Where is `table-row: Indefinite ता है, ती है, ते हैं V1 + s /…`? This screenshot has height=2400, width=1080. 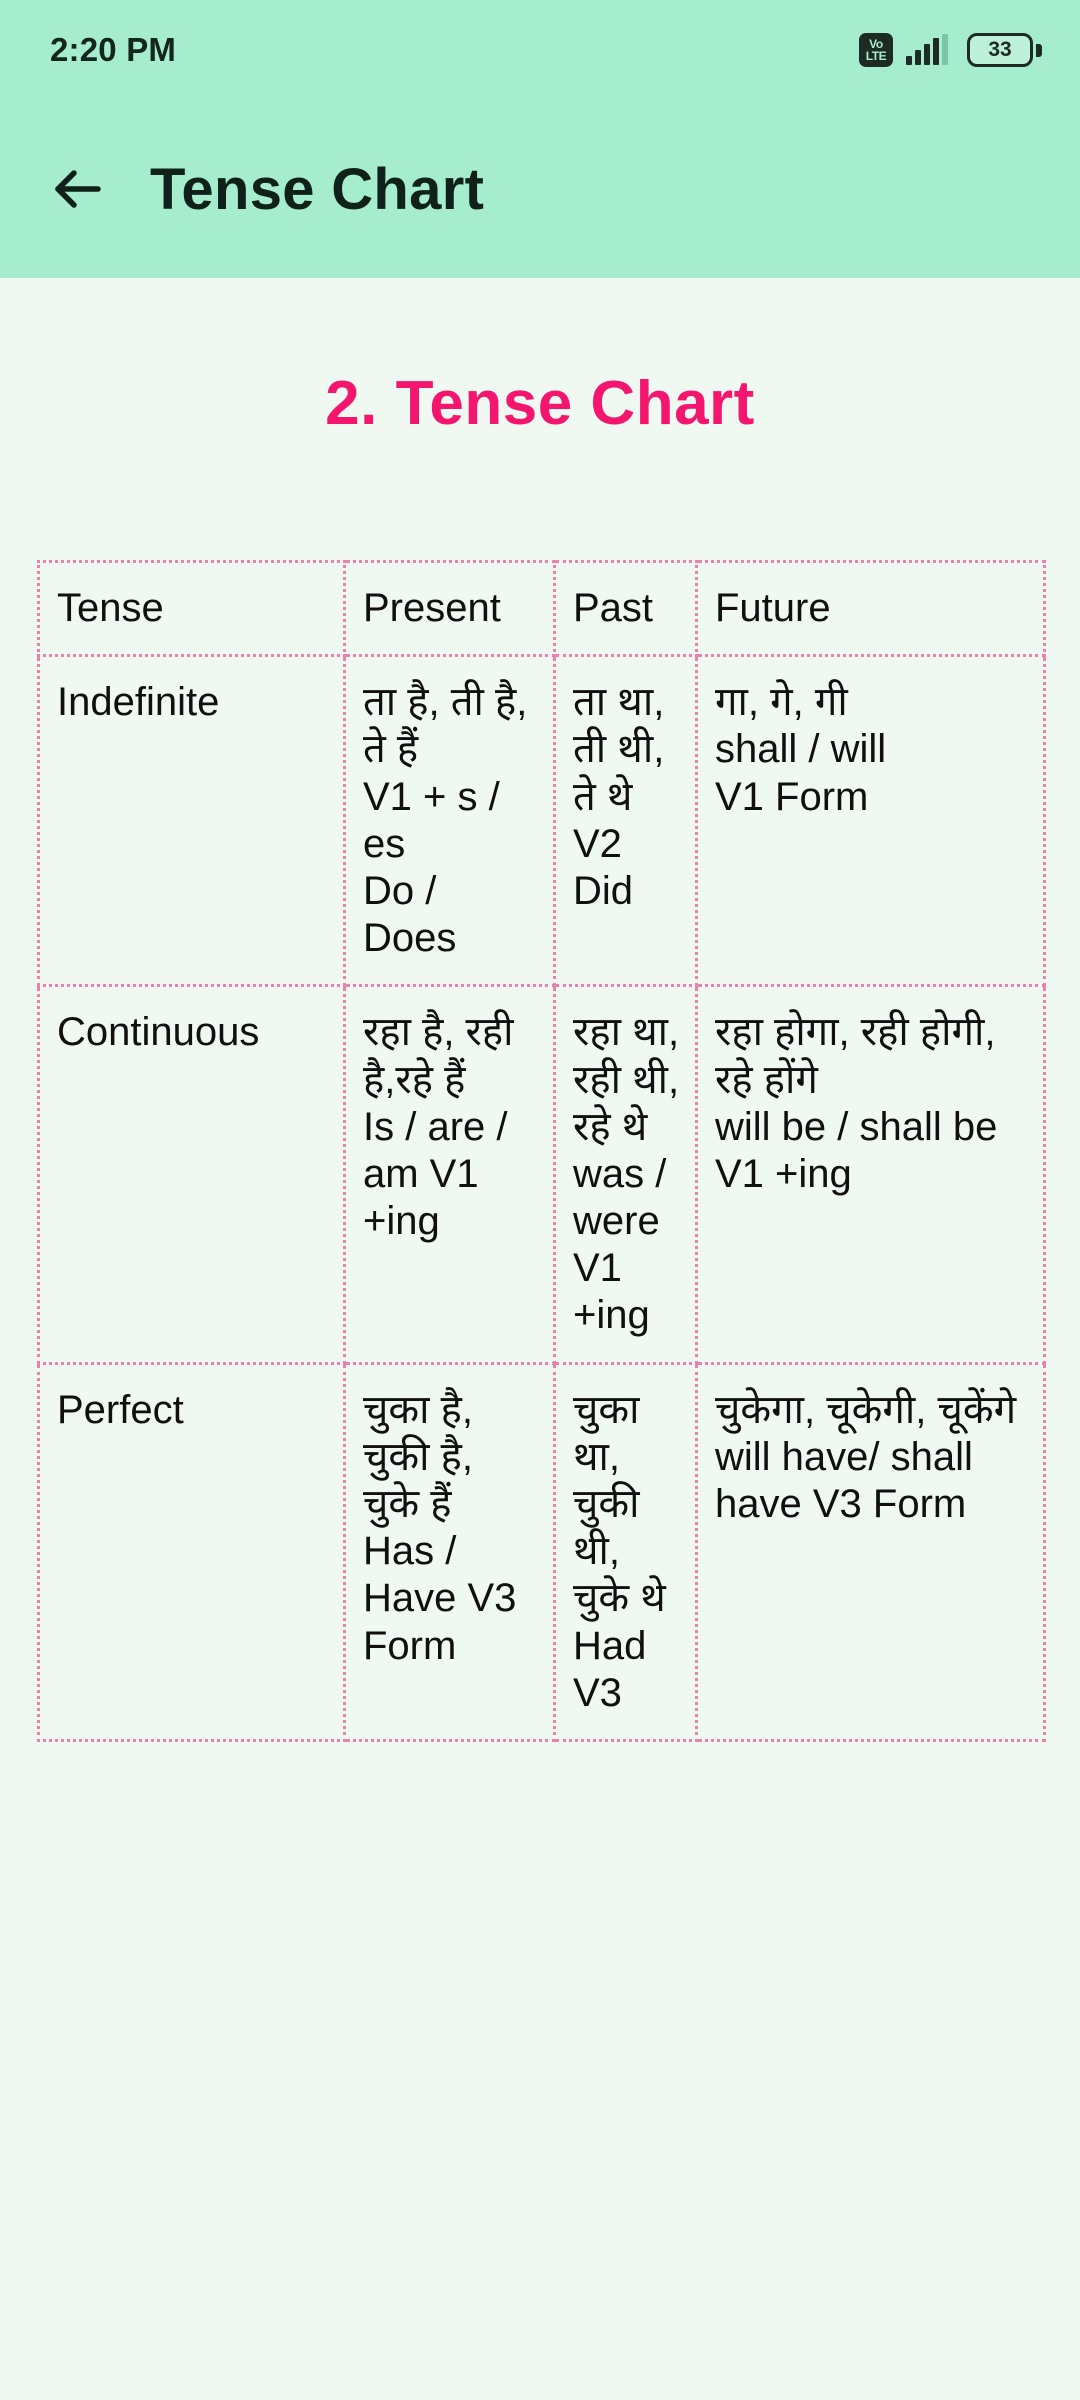 table-row: Indefinite ता है, ती है, ते हैं V1 + s /… is located at coordinates (541, 821).